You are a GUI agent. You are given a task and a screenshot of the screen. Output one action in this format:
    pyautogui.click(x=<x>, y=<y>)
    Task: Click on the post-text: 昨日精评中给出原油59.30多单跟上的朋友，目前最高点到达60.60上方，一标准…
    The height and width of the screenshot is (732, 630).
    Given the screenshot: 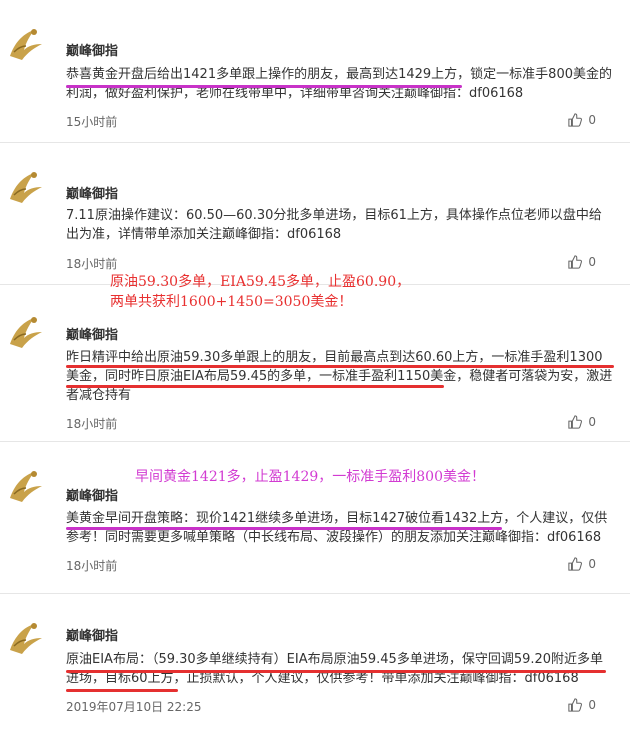 What is the action you would take?
    pyautogui.click(x=339, y=376)
    